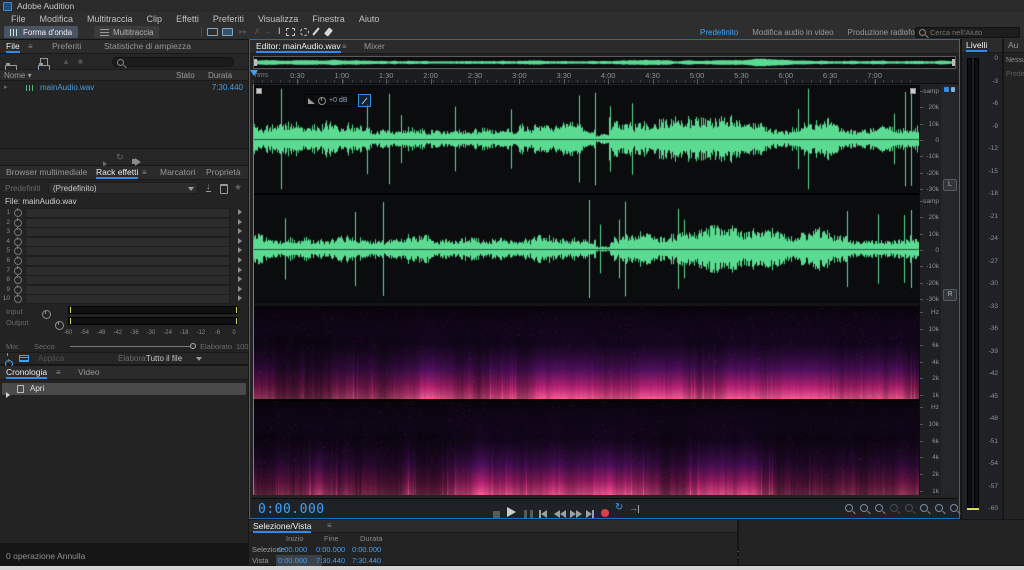  I want to click on lasso-selection-tool-icon, so click(304, 32).